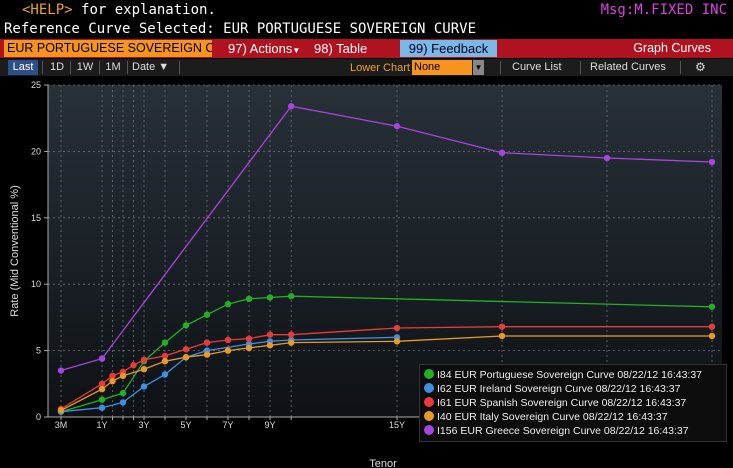 This screenshot has height=468, width=733. Describe the element at coordinates (108, 48) in the screenshot. I see `reference-curve-input: EUR PORTUGUESE SOVEREIGN CUR` at that location.